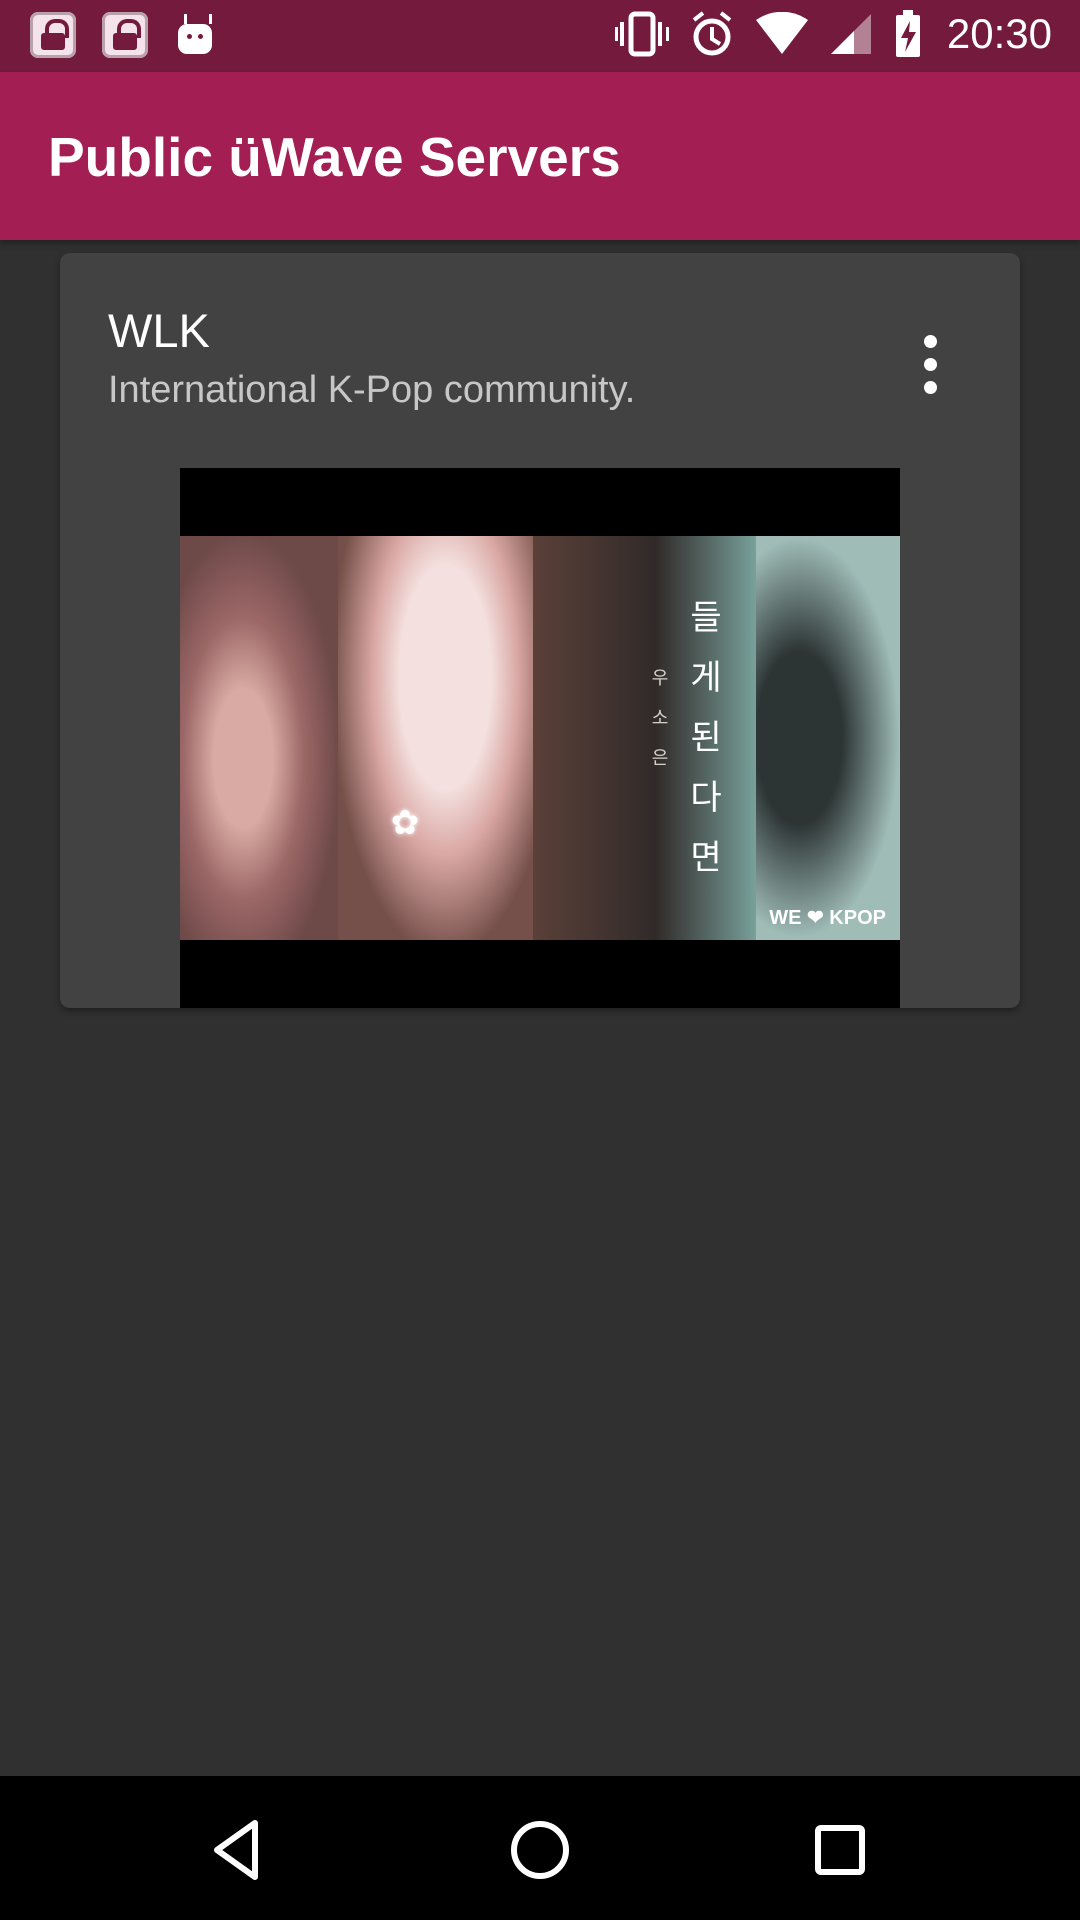 This screenshot has height=1920, width=1080. What do you see at coordinates (195, 34) in the screenshot?
I see `robot-icon` at bounding box center [195, 34].